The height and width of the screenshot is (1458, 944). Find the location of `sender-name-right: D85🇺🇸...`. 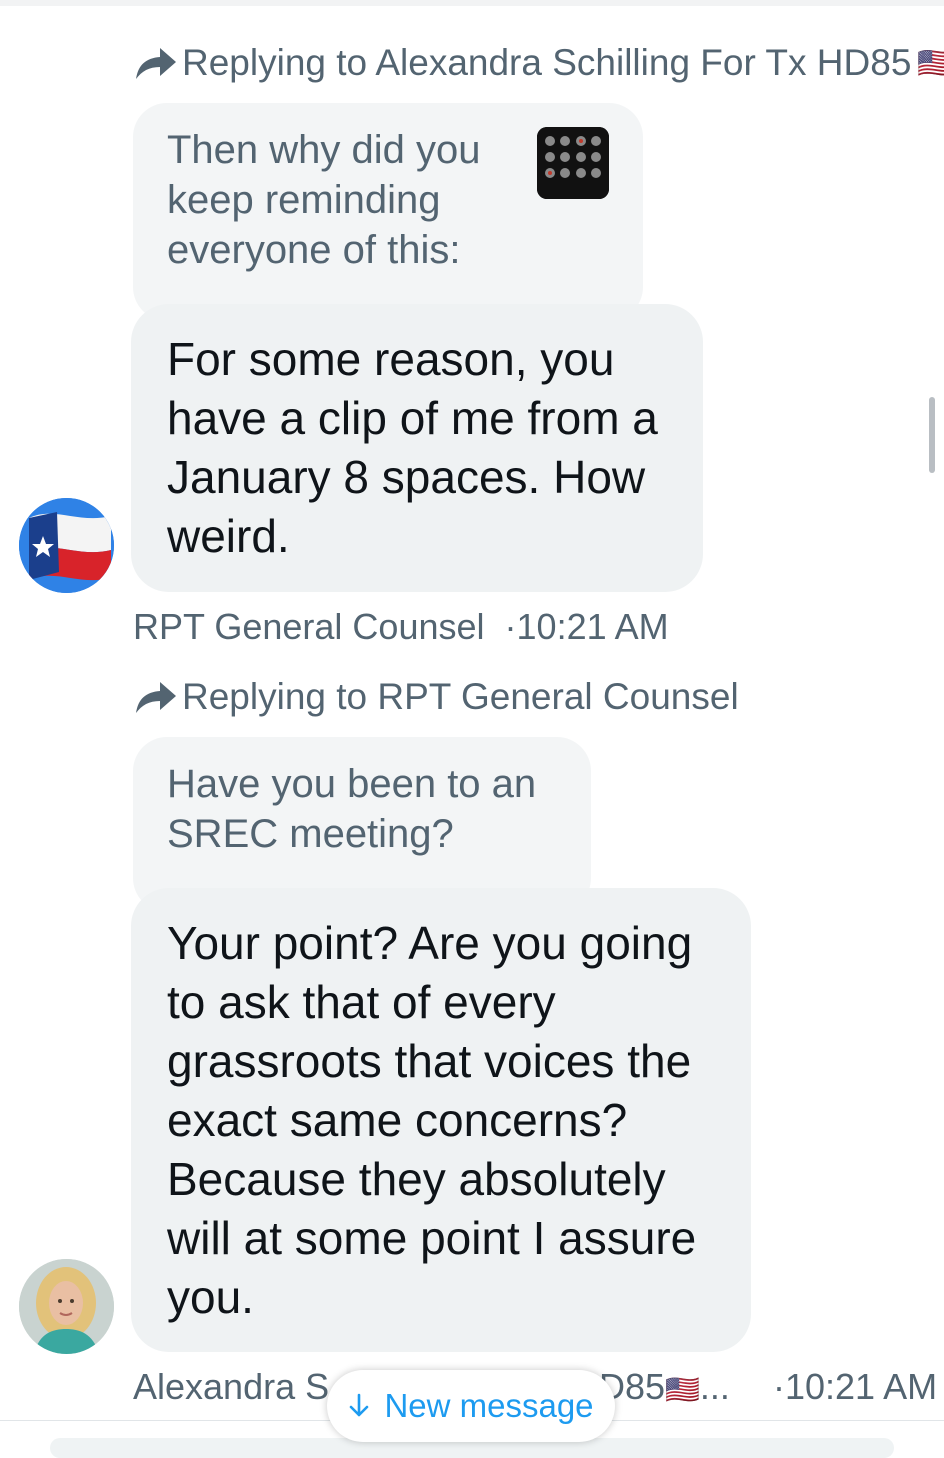

sender-name-right: D85🇺🇸... is located at coordinates (664, 1387).